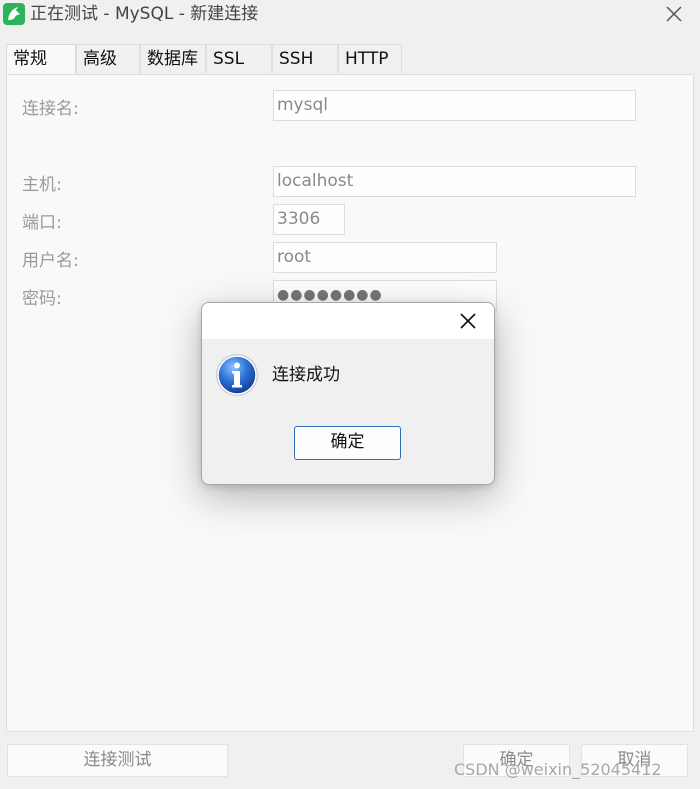 This screenshot has width=700, height=789. Describe the element at coordinates (558, 769) in the screenshot. I see `watermark-text: CSDN @weixin_52045412` at that location.